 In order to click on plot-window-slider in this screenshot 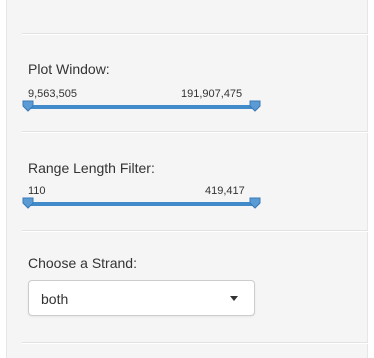, I will do `click(141, 106)`.